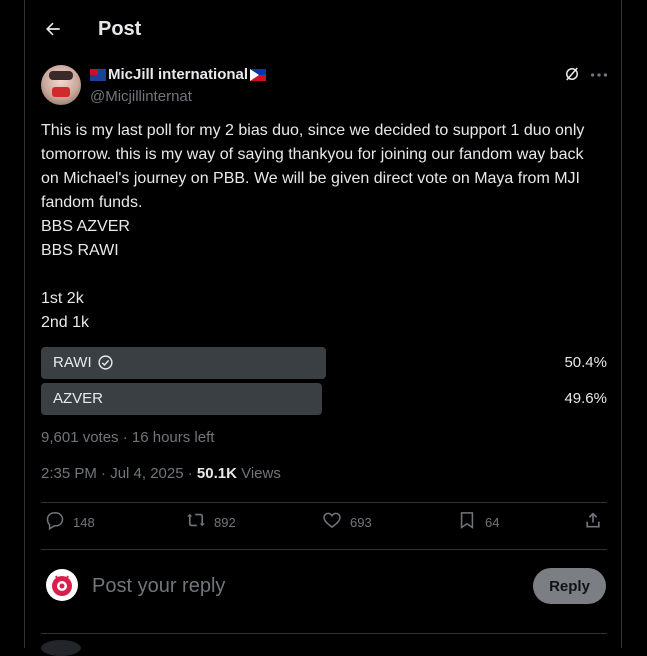 This screenshot has height=656, width=647. What do you see at coordinates (61, 85) in the screenshot?
I see `avatar` at bounding box center [61, 85].